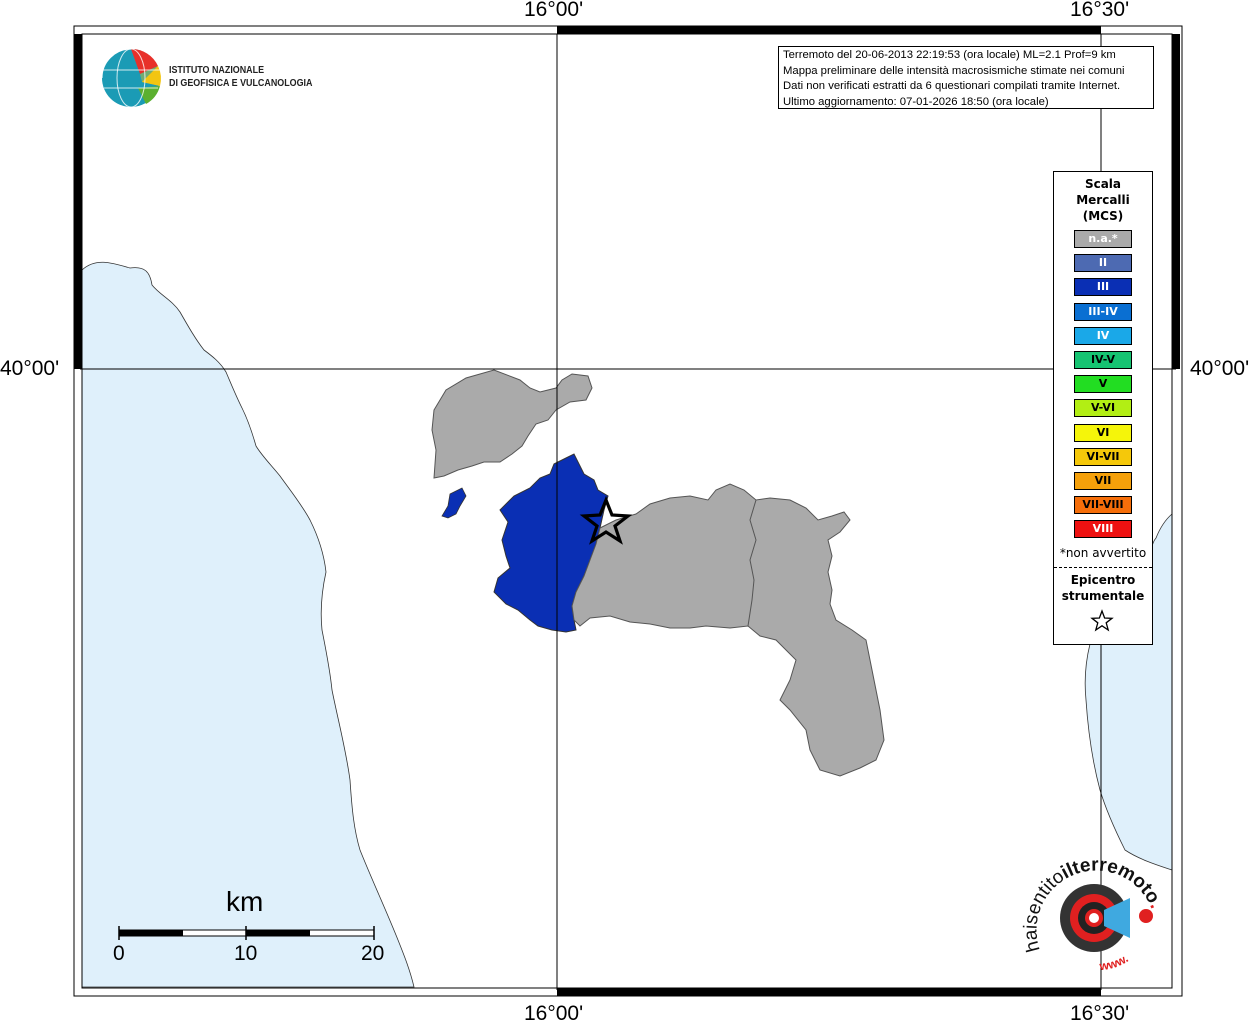 The width and height of the screenshot is (1255, 1026). What do you see at coordinates (1111, 880) in the screenshot?
I see `brand-text-2: ilterremoto` at bounding box center [1111, 880].